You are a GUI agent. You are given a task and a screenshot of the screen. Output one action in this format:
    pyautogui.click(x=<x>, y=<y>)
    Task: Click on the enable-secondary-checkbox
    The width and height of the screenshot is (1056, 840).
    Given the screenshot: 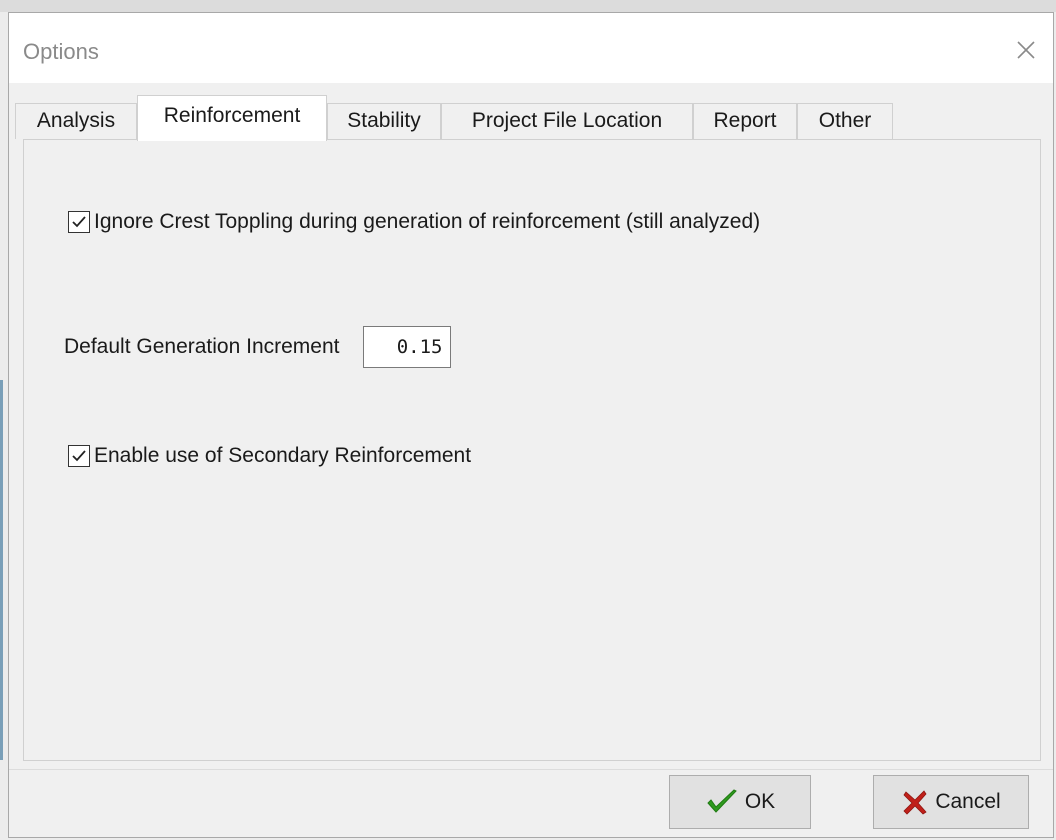 What is the action you would take?
    pyautogui.click(x=79, y=456)
    